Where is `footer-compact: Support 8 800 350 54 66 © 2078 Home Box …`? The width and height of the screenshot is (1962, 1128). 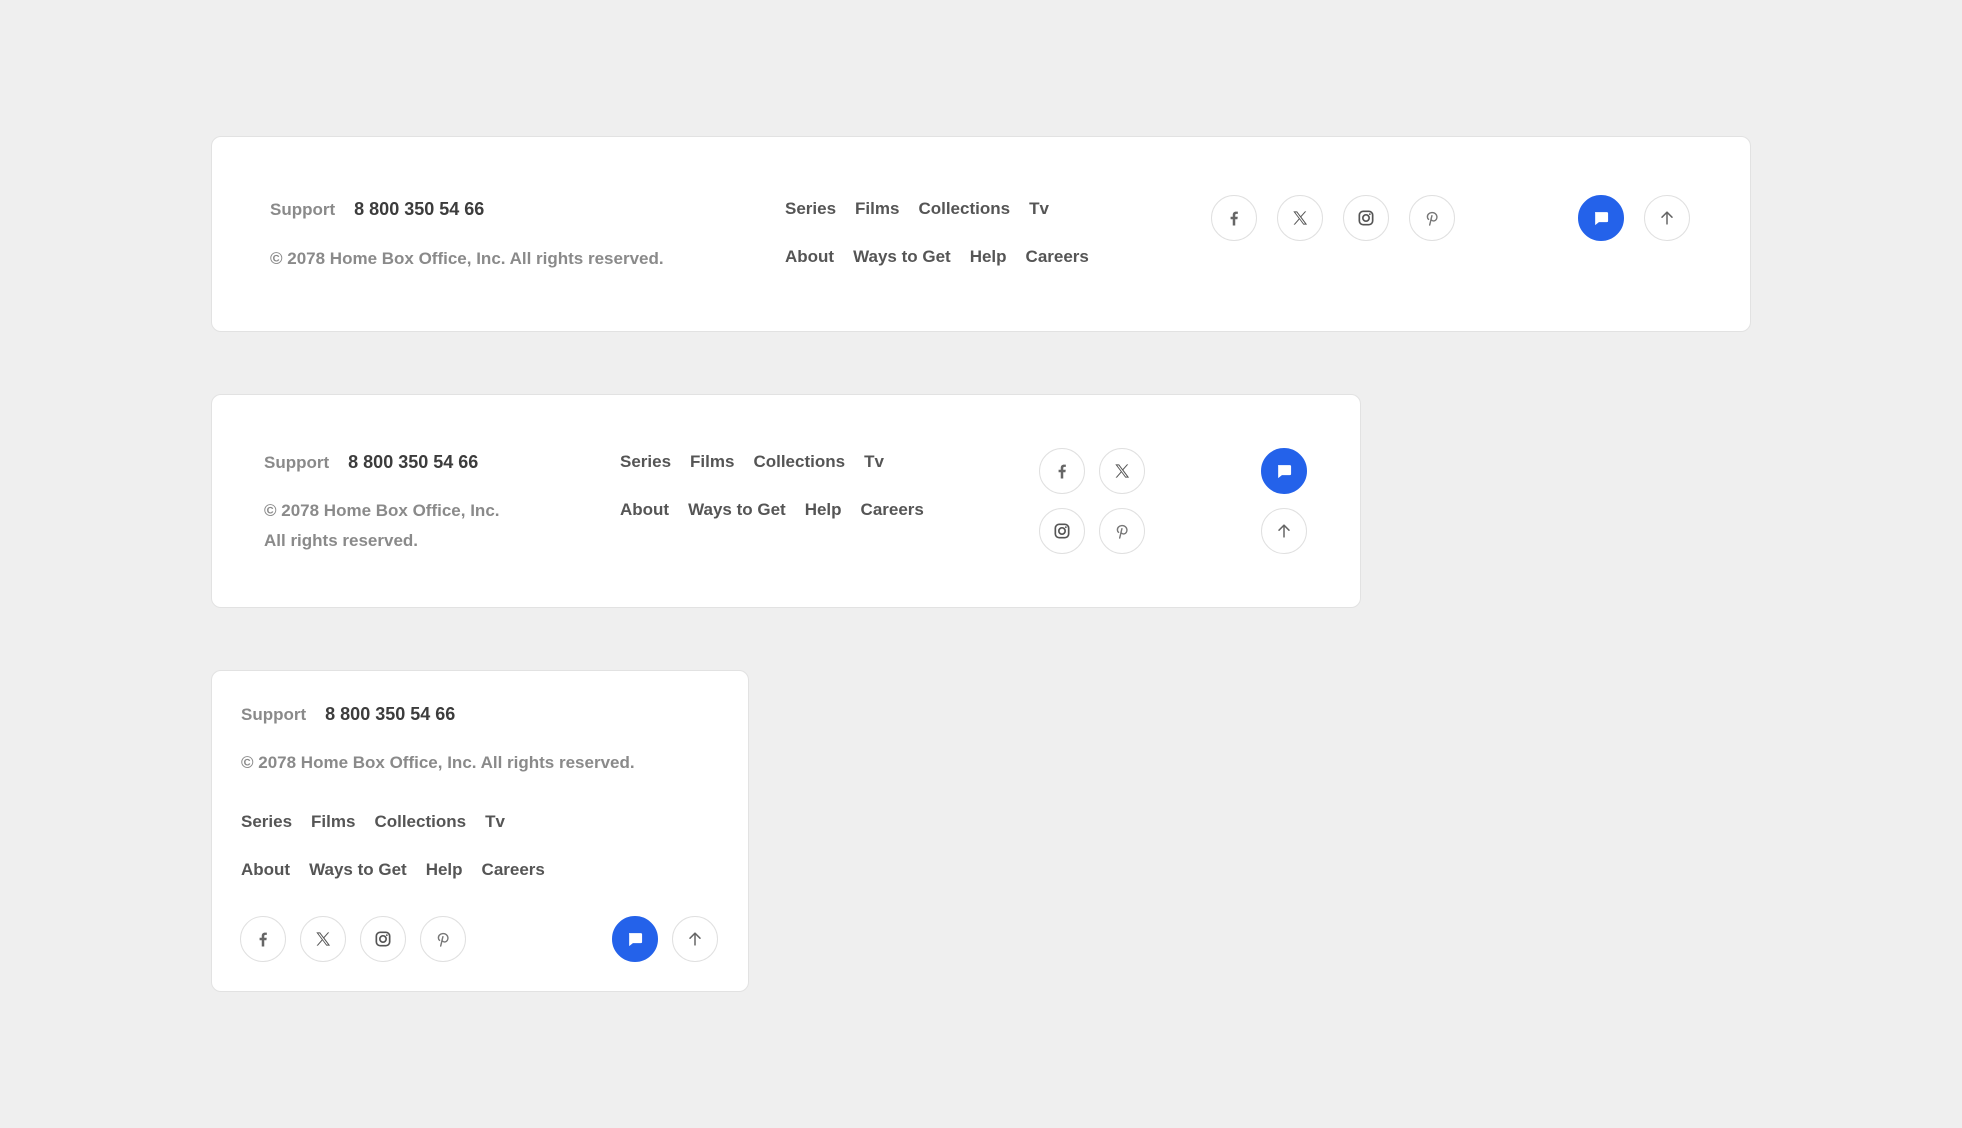
footer-compact: Support 8 800 350 54 66 © 2078 Home Box … is located at coordinates (480, 831).